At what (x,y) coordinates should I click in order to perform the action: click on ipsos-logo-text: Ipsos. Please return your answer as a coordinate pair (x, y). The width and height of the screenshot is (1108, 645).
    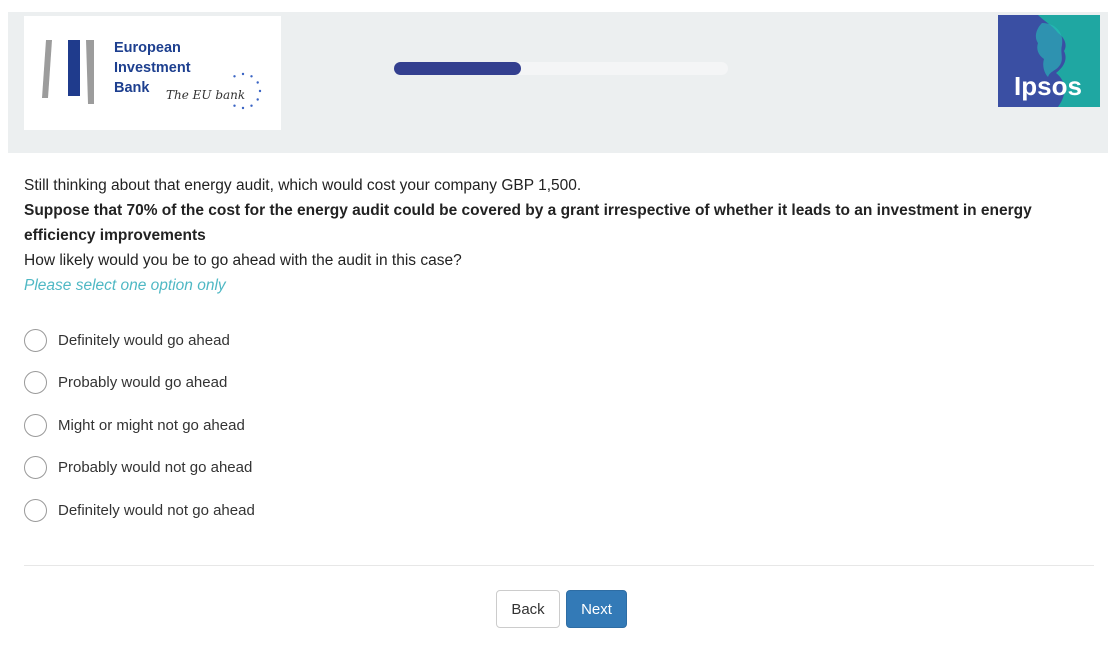
    Looking at the image, I should click on (1048, 86).